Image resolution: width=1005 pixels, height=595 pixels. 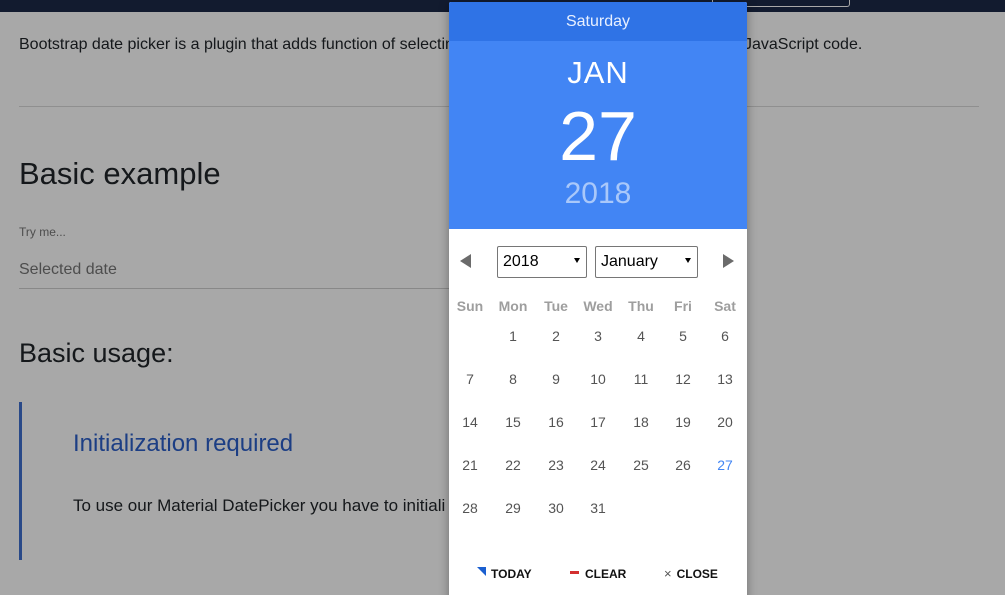 What do you see at coordinates (556, 336) in the screenshot?
I see `day-cell: 2` at bounding box center [556, 336].